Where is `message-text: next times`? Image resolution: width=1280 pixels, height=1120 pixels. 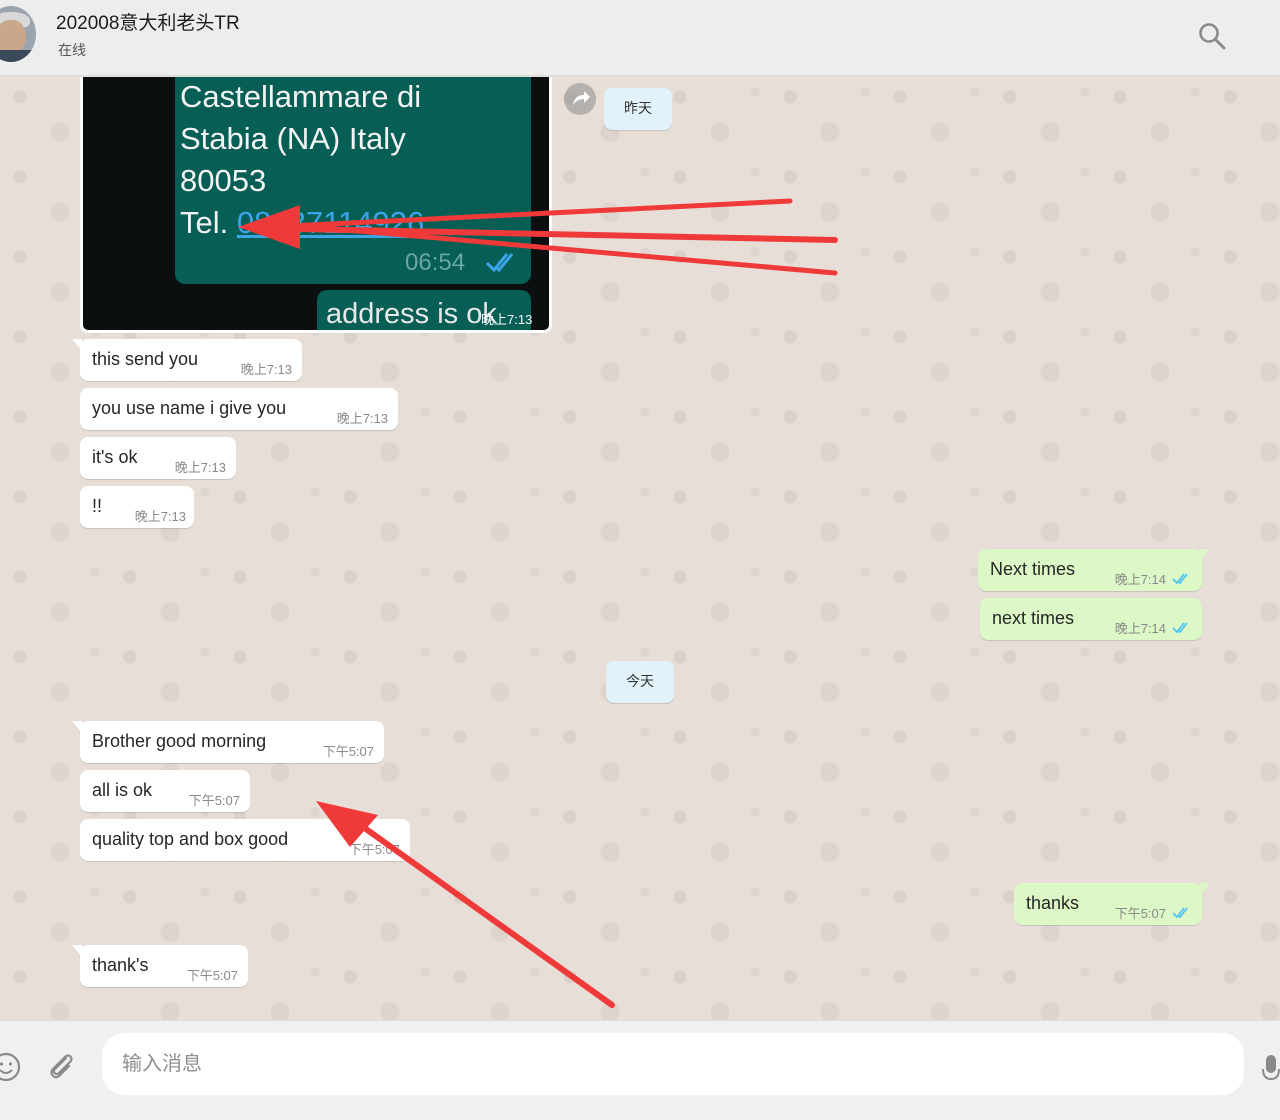 message-text: next times is located at coordinates (1033, 618).